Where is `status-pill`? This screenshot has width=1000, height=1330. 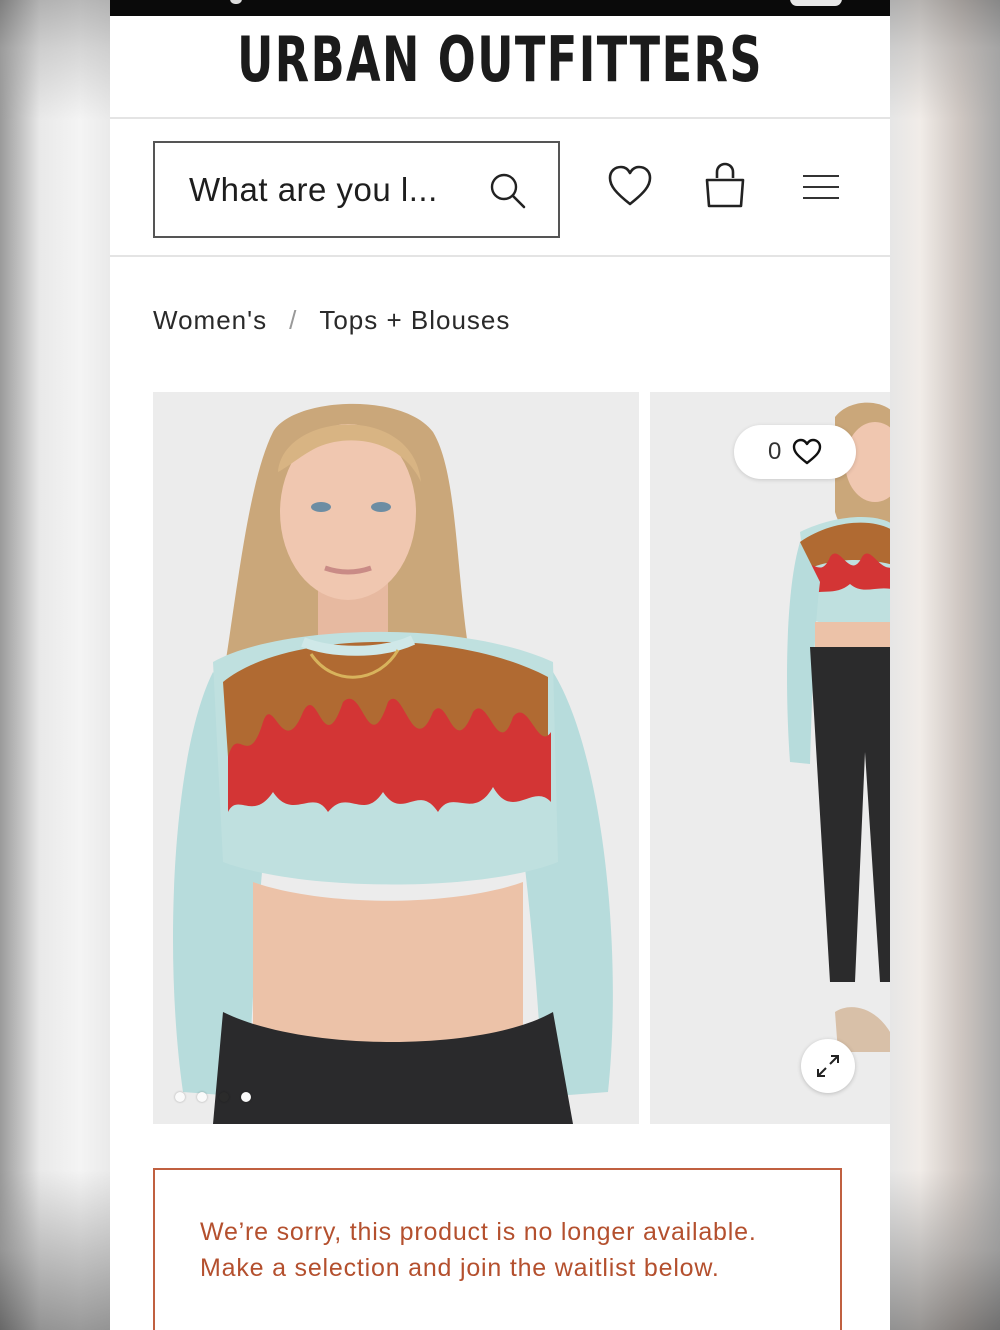
status-pill is located at coordinates (816, 3).